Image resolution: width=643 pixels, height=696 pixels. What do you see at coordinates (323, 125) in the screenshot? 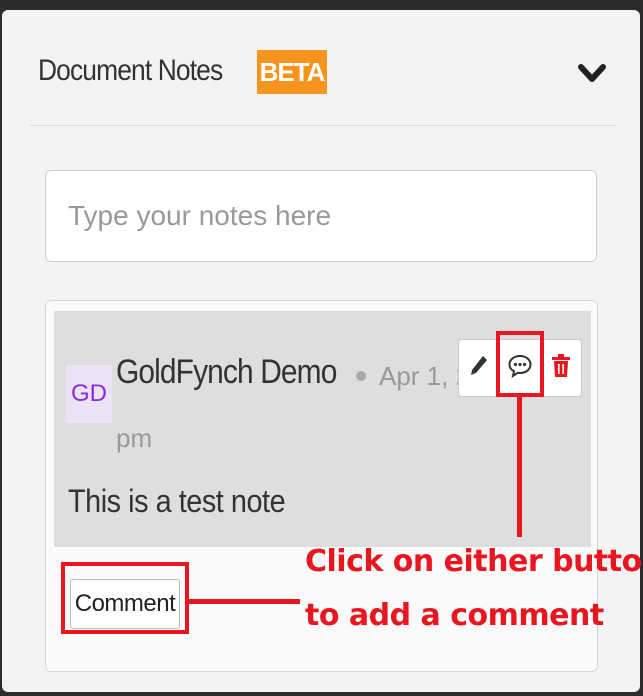
I see `header-divider` at bounding box center [323, 125].